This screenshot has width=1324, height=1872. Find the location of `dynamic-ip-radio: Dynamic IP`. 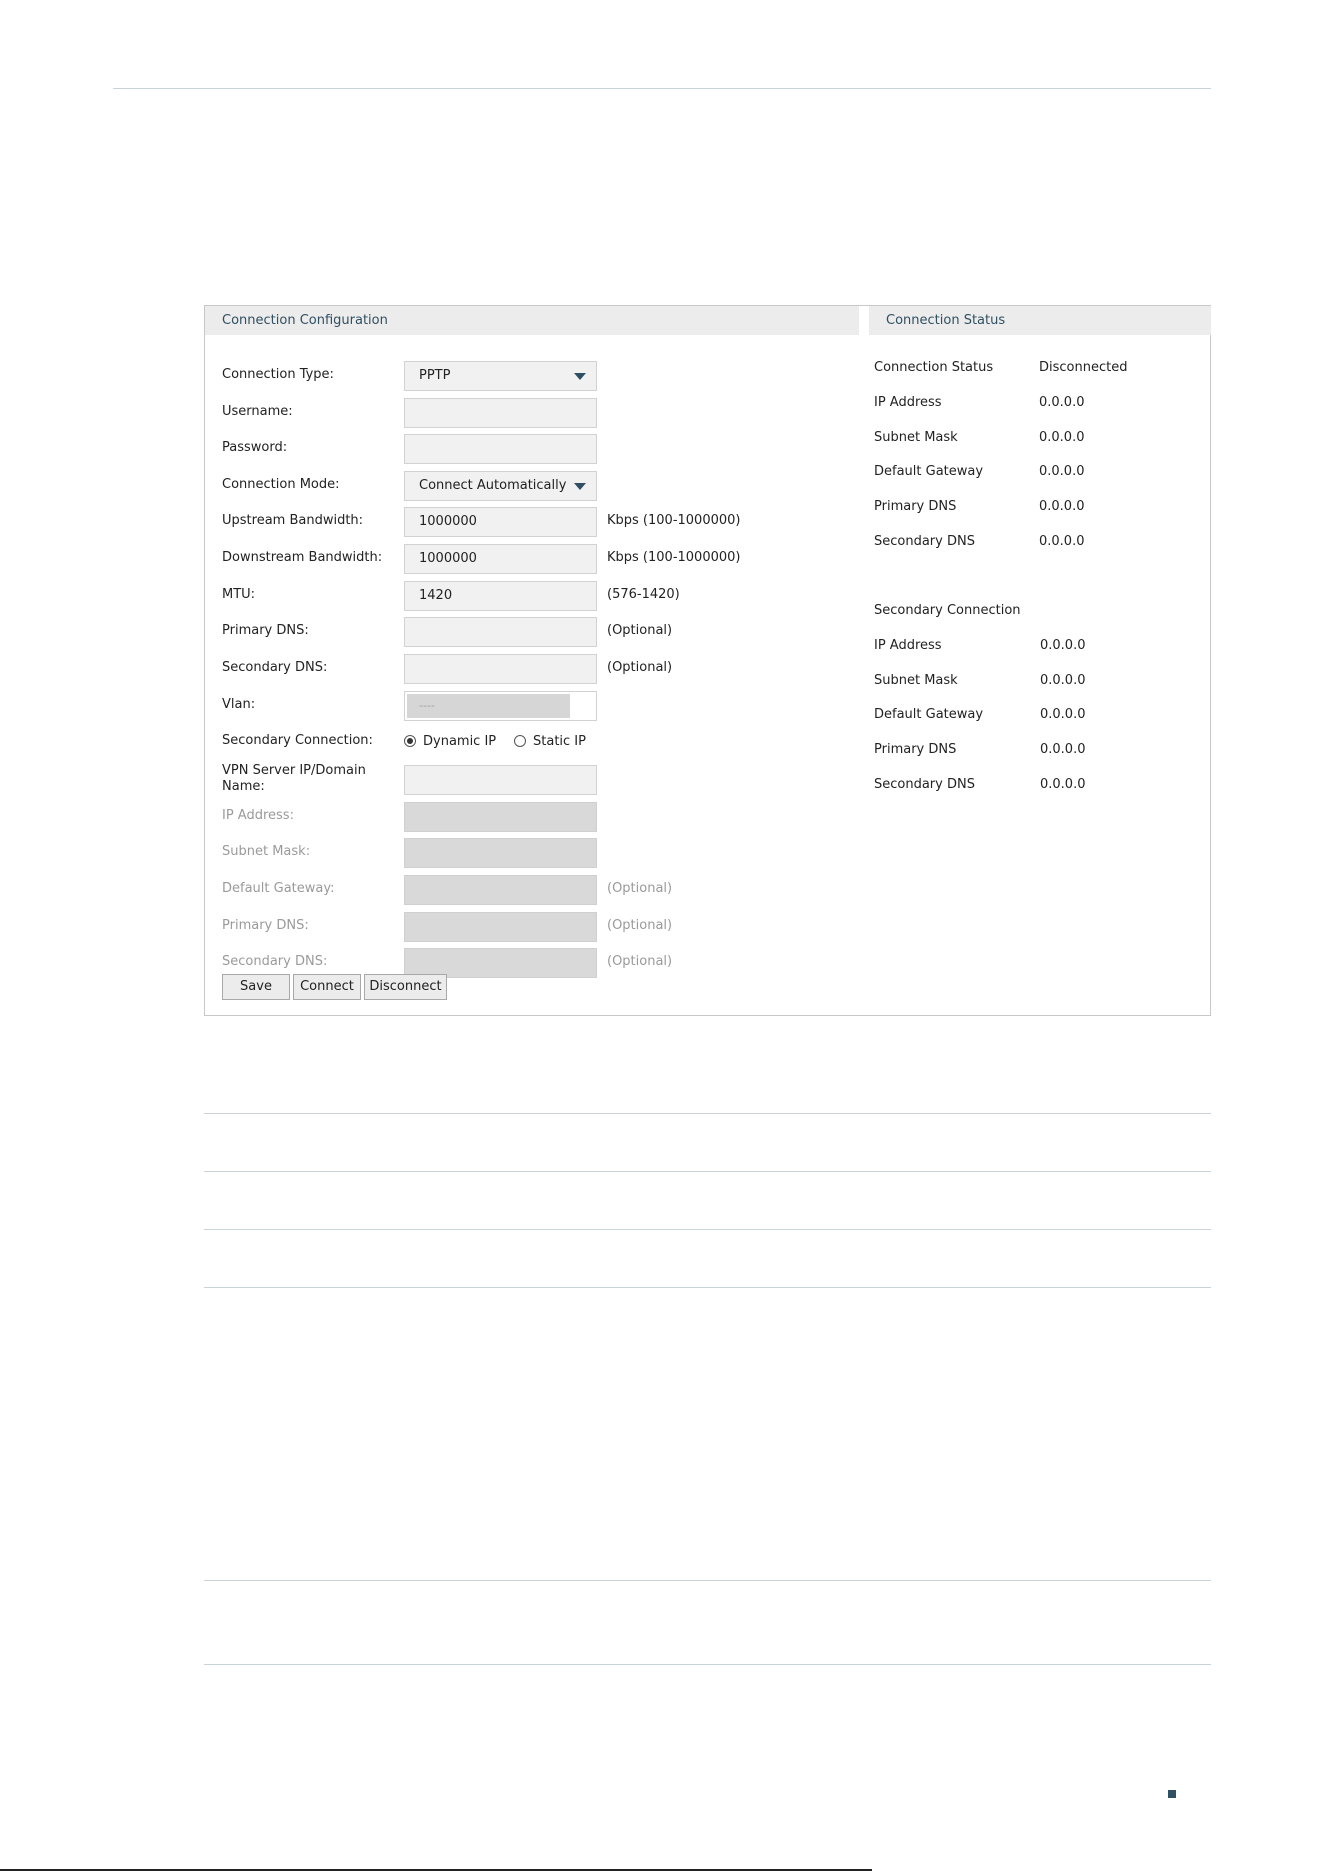

dynamic-ip-radio: Dynamic IP is located at coordinates (450, 742).